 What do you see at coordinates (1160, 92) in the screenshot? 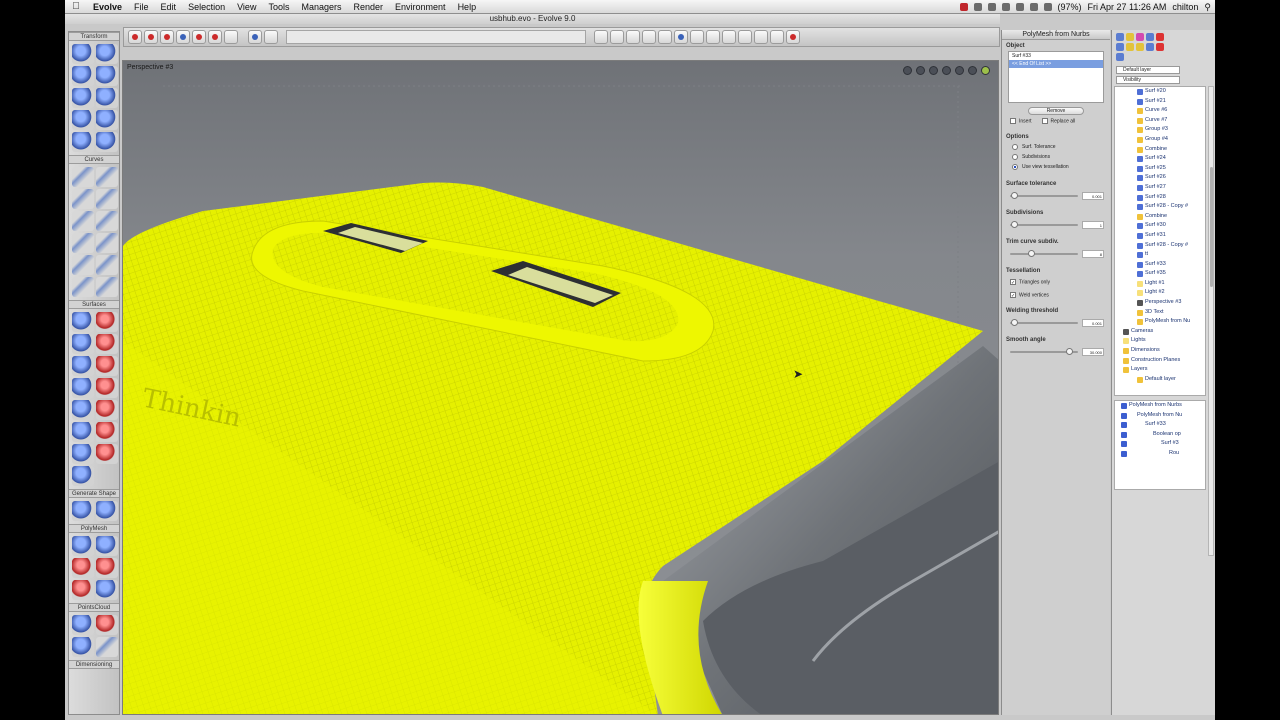
I see `tree-node: Surf #20` at bounding box center [1160, 92].